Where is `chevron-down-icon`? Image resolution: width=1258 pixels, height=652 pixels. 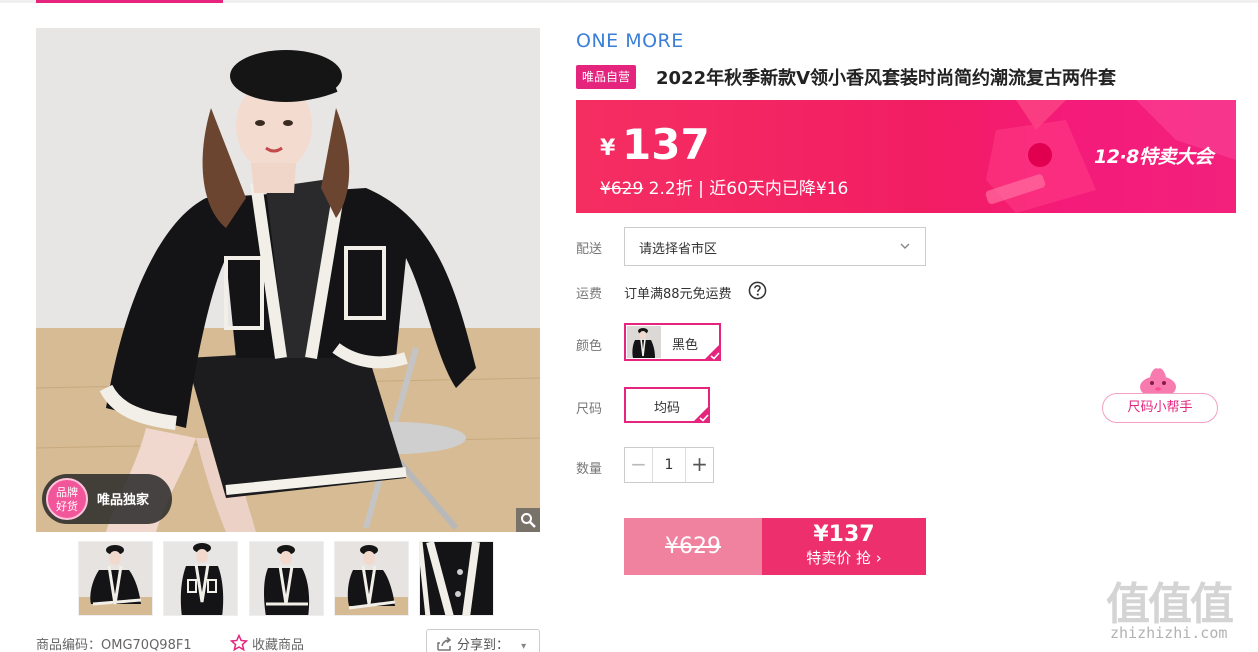
chevron-down-icon is located at coordinates (905, 246).